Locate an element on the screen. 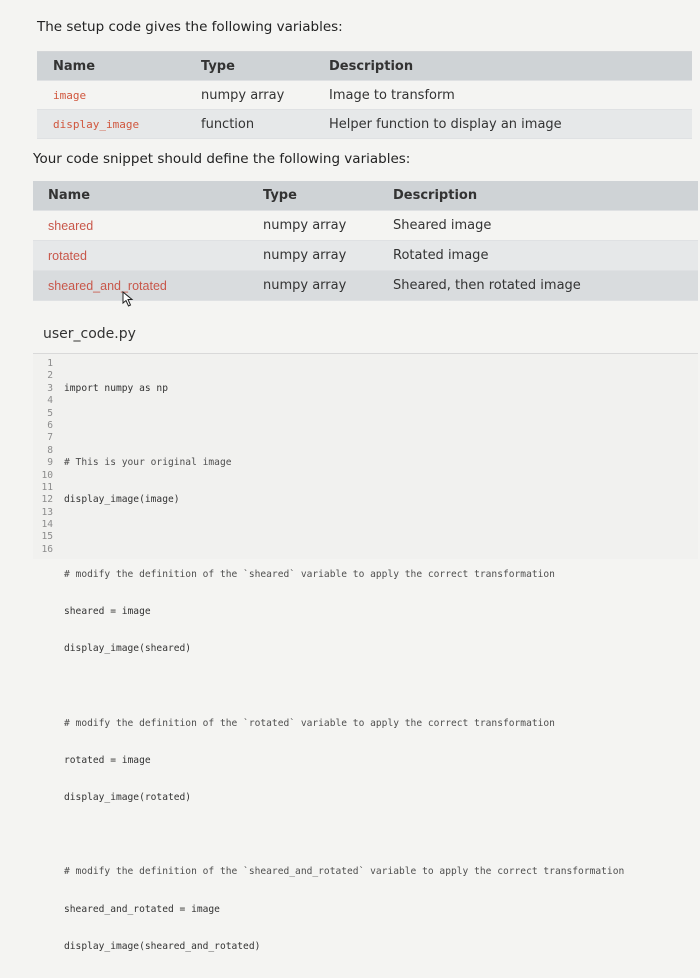 This screenshot has height=978, width=700. line-number: 2 is located at coordinates (50, 376).